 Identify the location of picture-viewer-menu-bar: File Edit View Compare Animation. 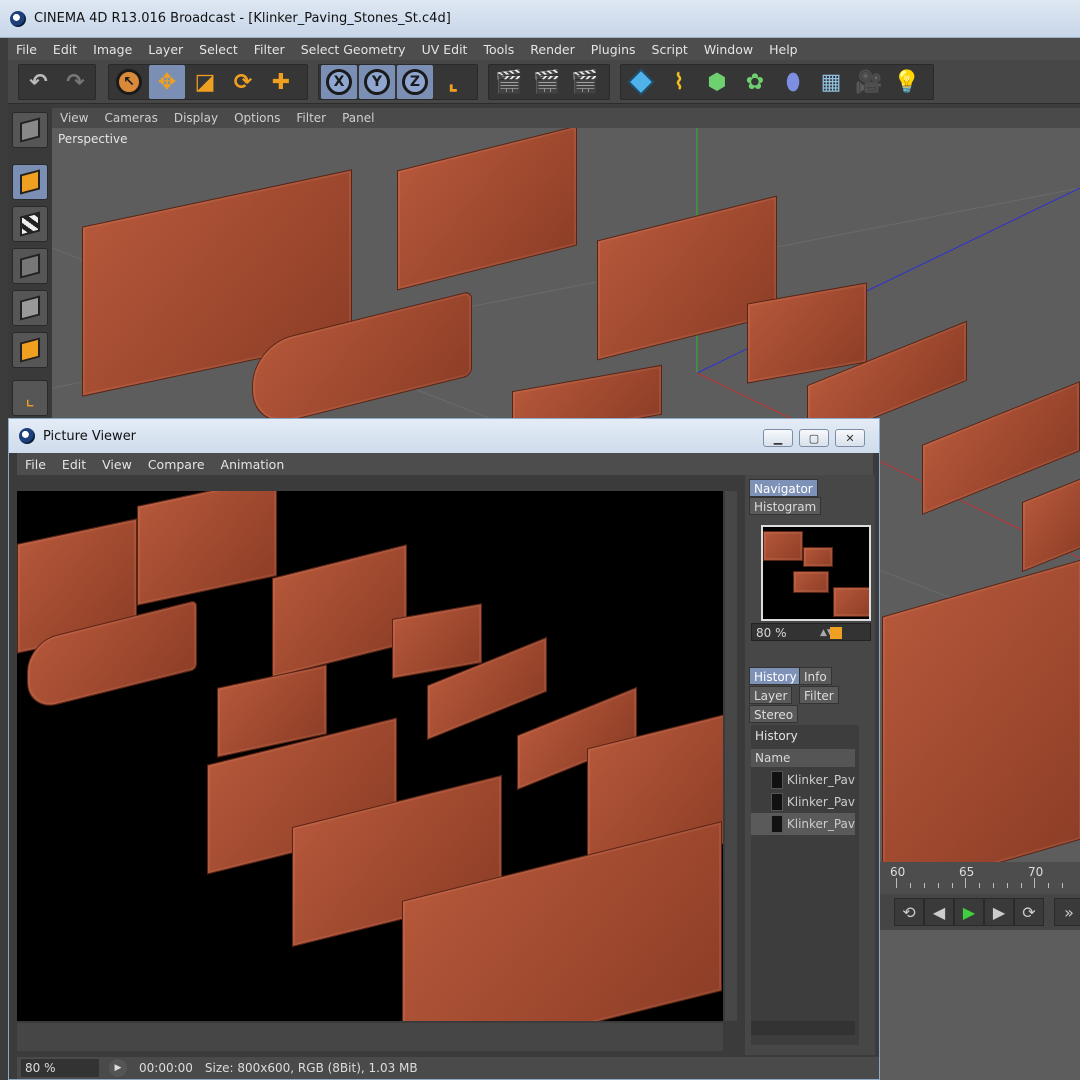
(445, 464).